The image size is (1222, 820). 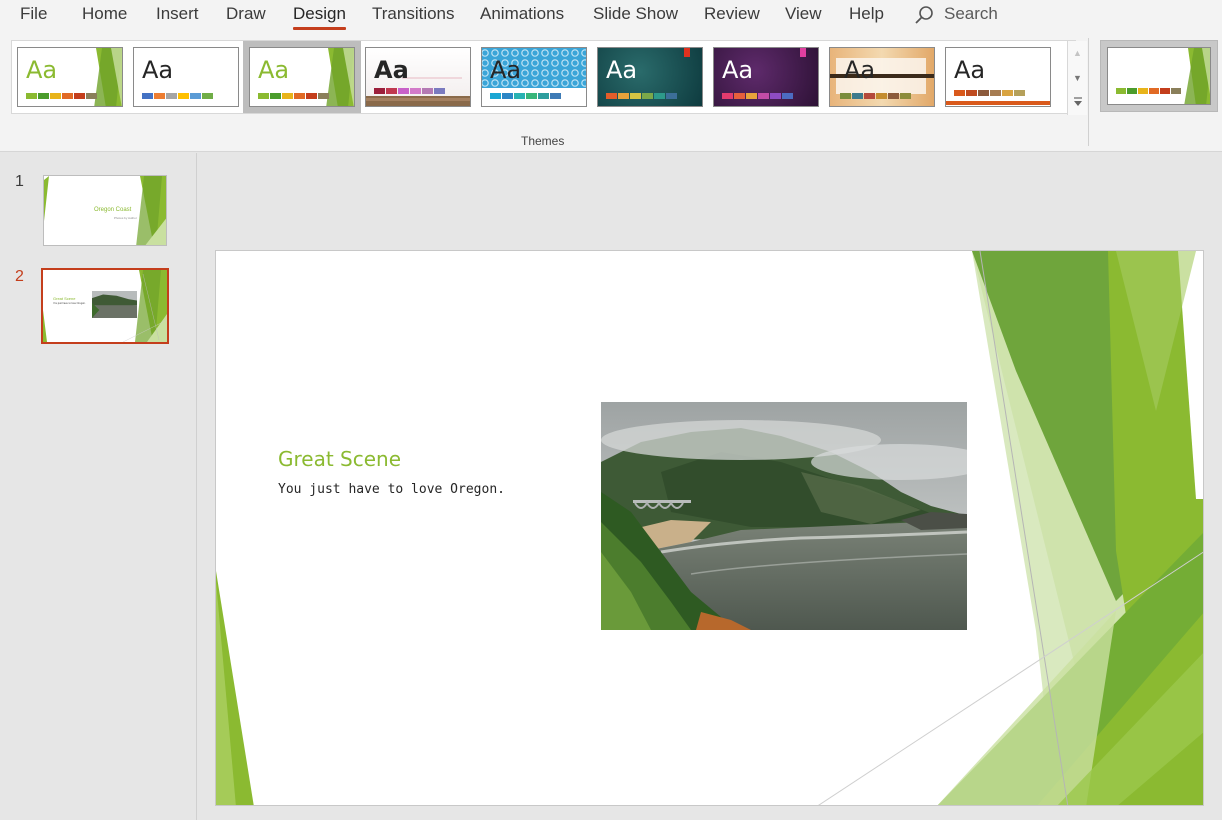 What do you see at coordinates (1148, 91) in the screenshot?
I see `variant-color-swatches` at bounding box center [1148, 91].